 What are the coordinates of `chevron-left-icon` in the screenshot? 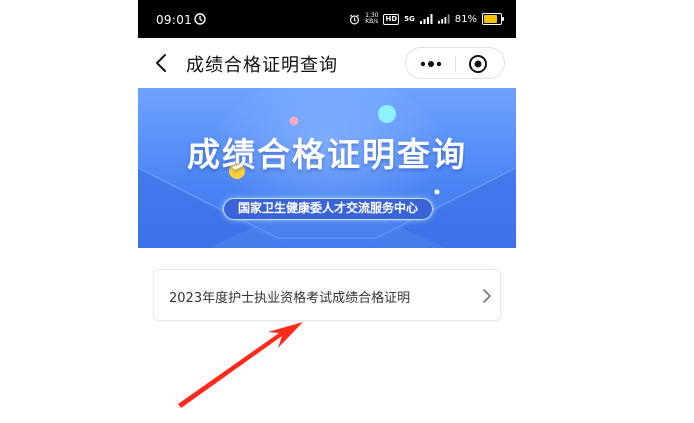 It's located at (162, 63).